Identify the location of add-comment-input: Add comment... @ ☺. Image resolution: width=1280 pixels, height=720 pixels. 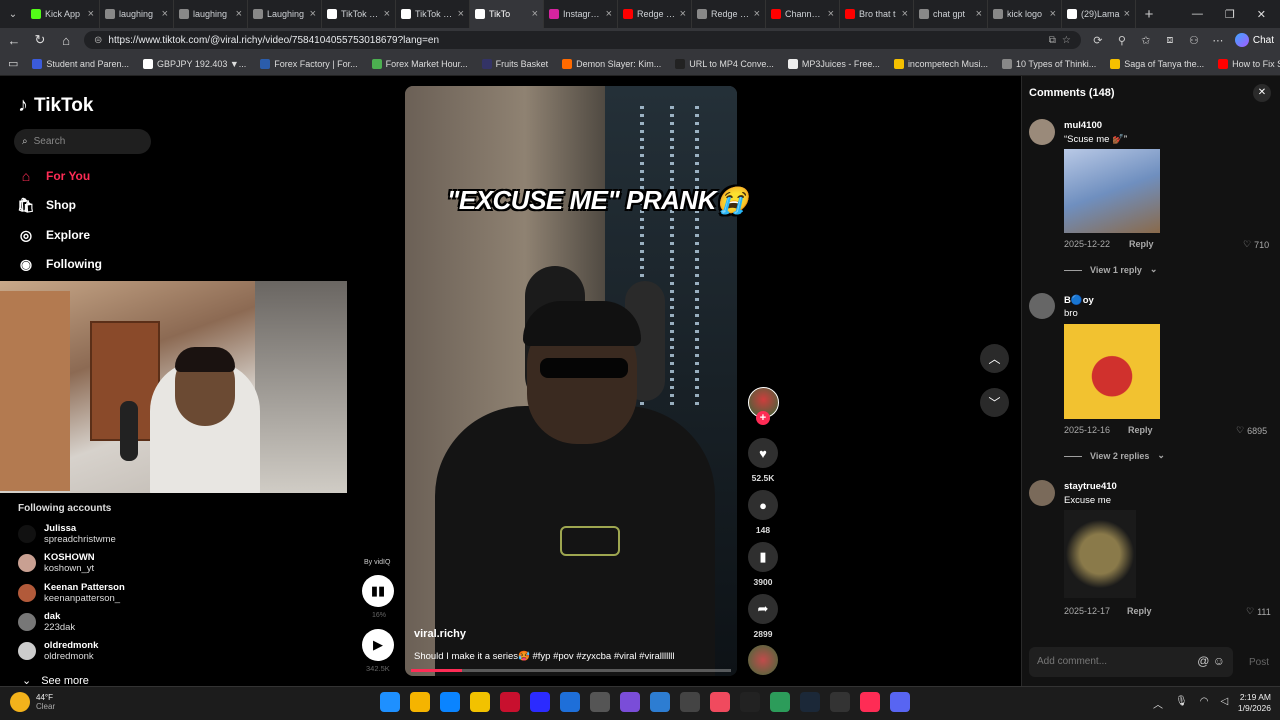
(1131, 662).